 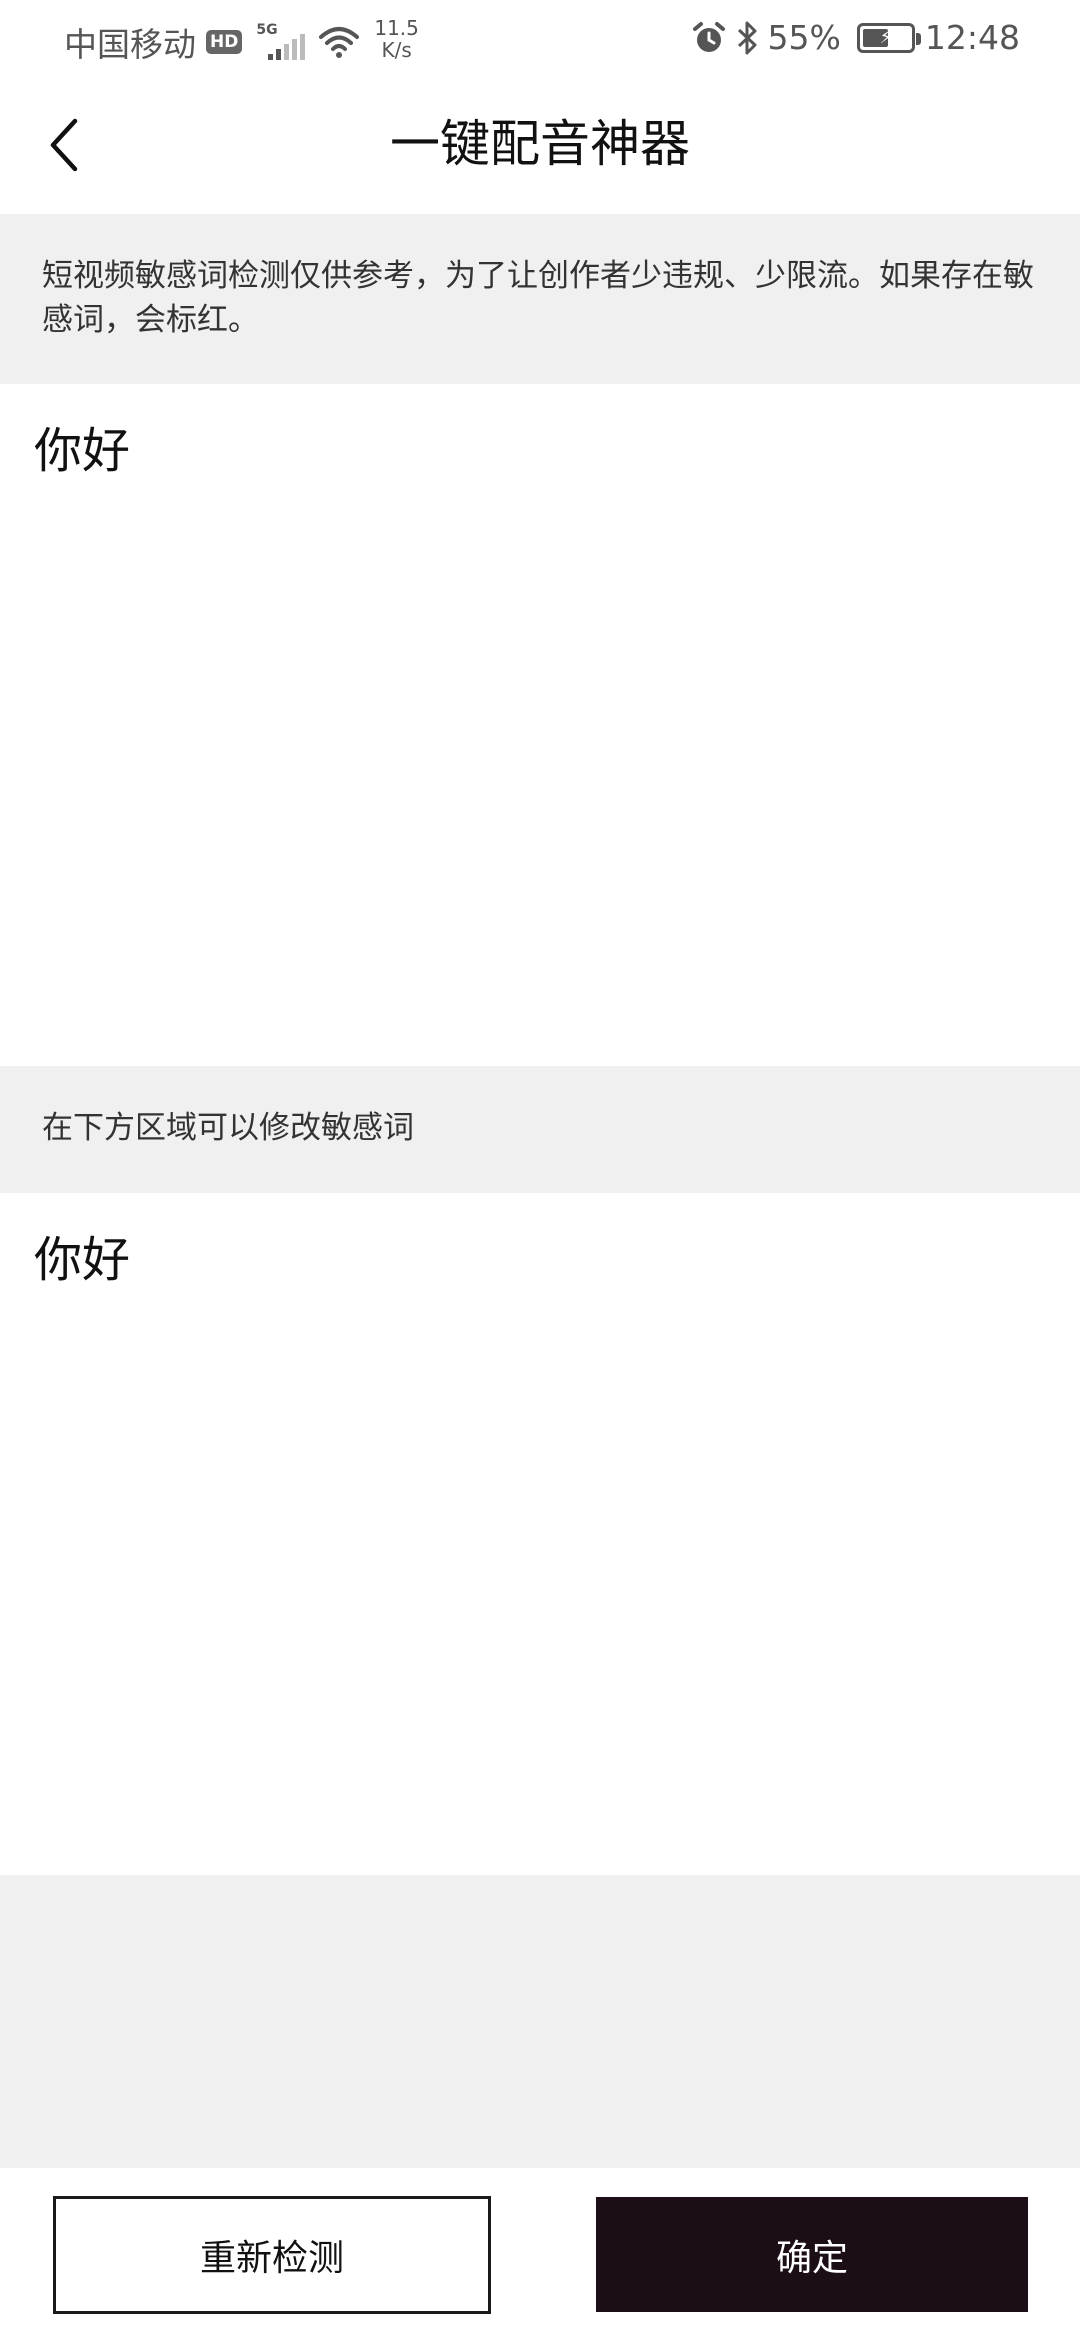 I want to click on edit-hint-text: 在下方区域可以修改敏感词, so click(x=228, y=1128).